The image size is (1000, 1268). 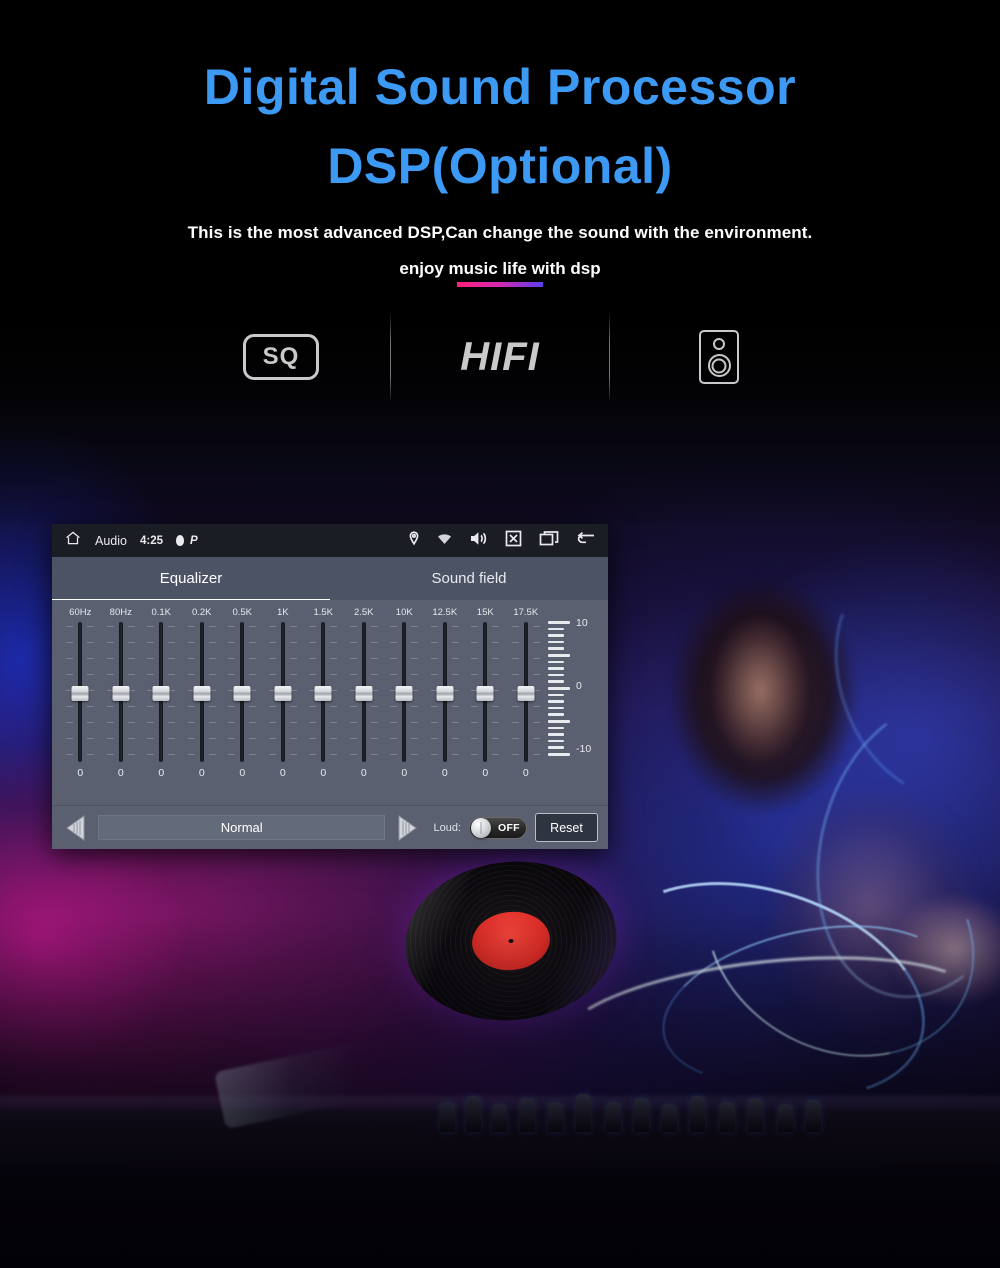 What do you see at coordinates (447, 827) in the screenshot?
I see `loud-label: Loud:` at bounding box center [447, 827].